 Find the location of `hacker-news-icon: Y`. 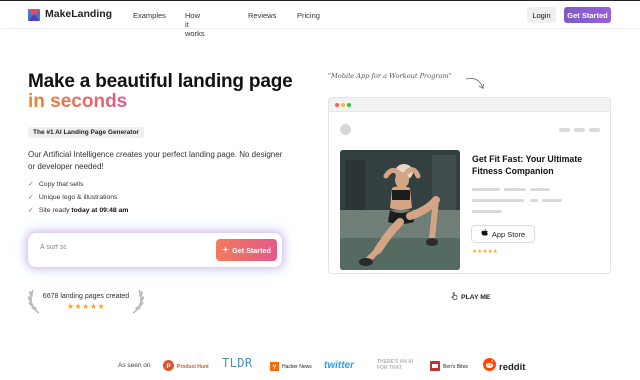

hacker-news-icon: Y is located at coordinates (274, 367).